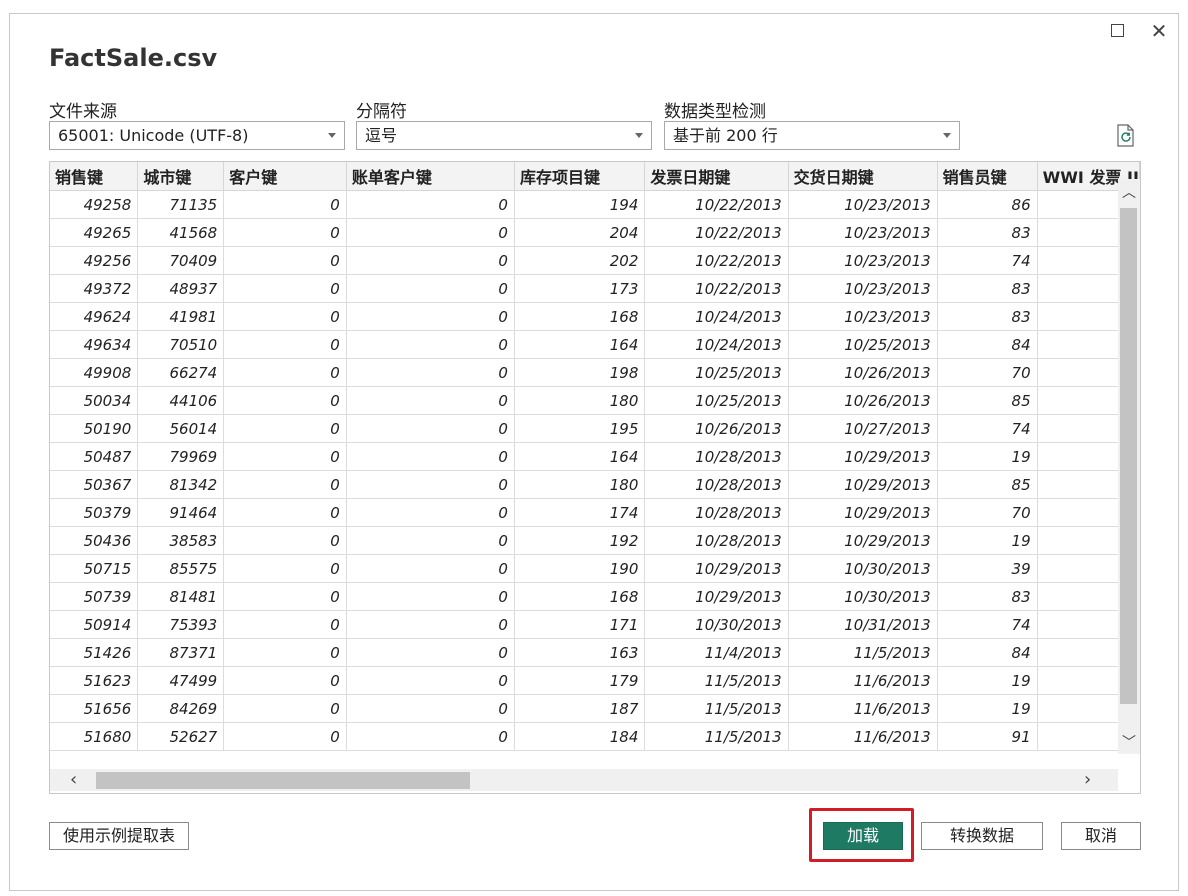 The width and height of the screenshot is (1188, 896). What do you see at coordinates (153, 135) in the screenshot?
I see `file-origin-value: 65001: Unicode (UTF-8)` at bounding box center [153, 135].